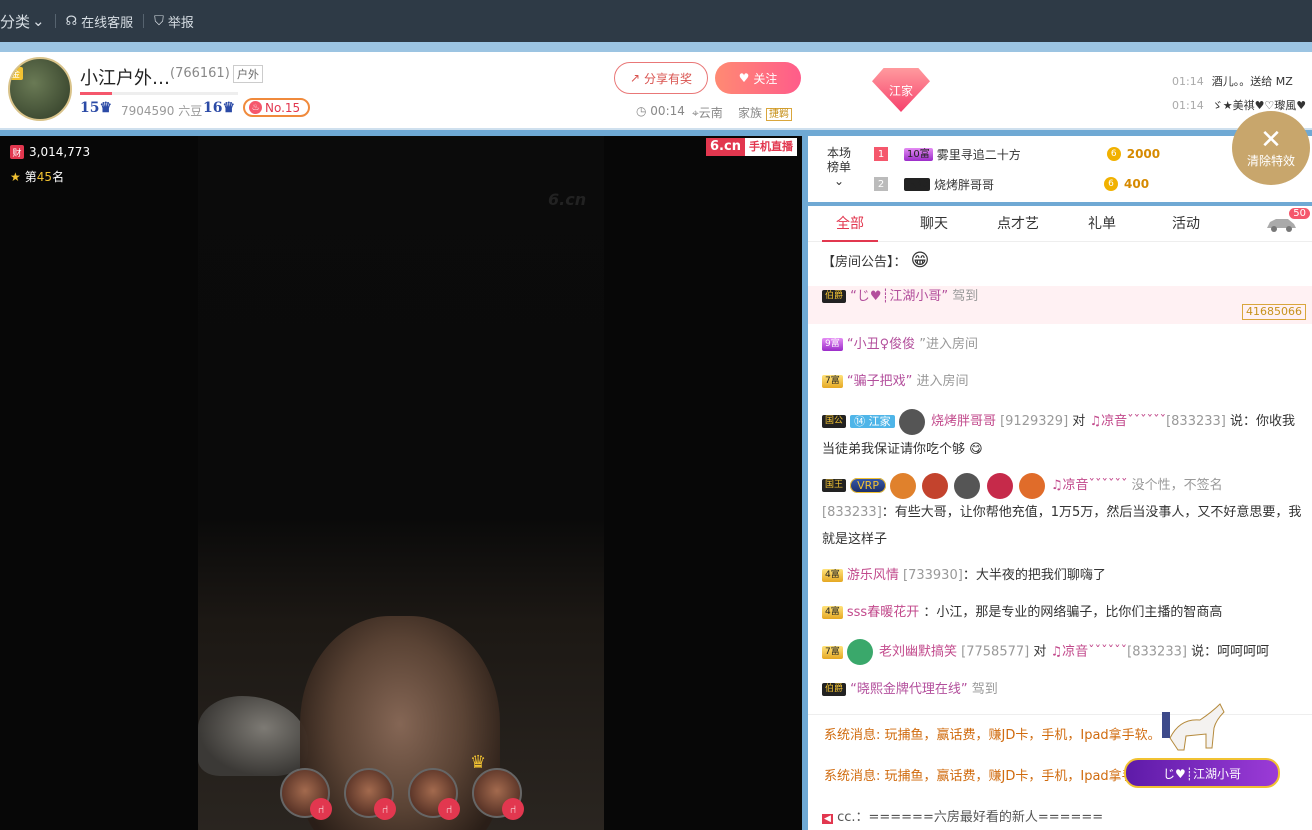 The image size is (1312, 830). Describe the element at coordinates (667, 111) in the screenshot. I see `timer-value: 00:14` at that location.